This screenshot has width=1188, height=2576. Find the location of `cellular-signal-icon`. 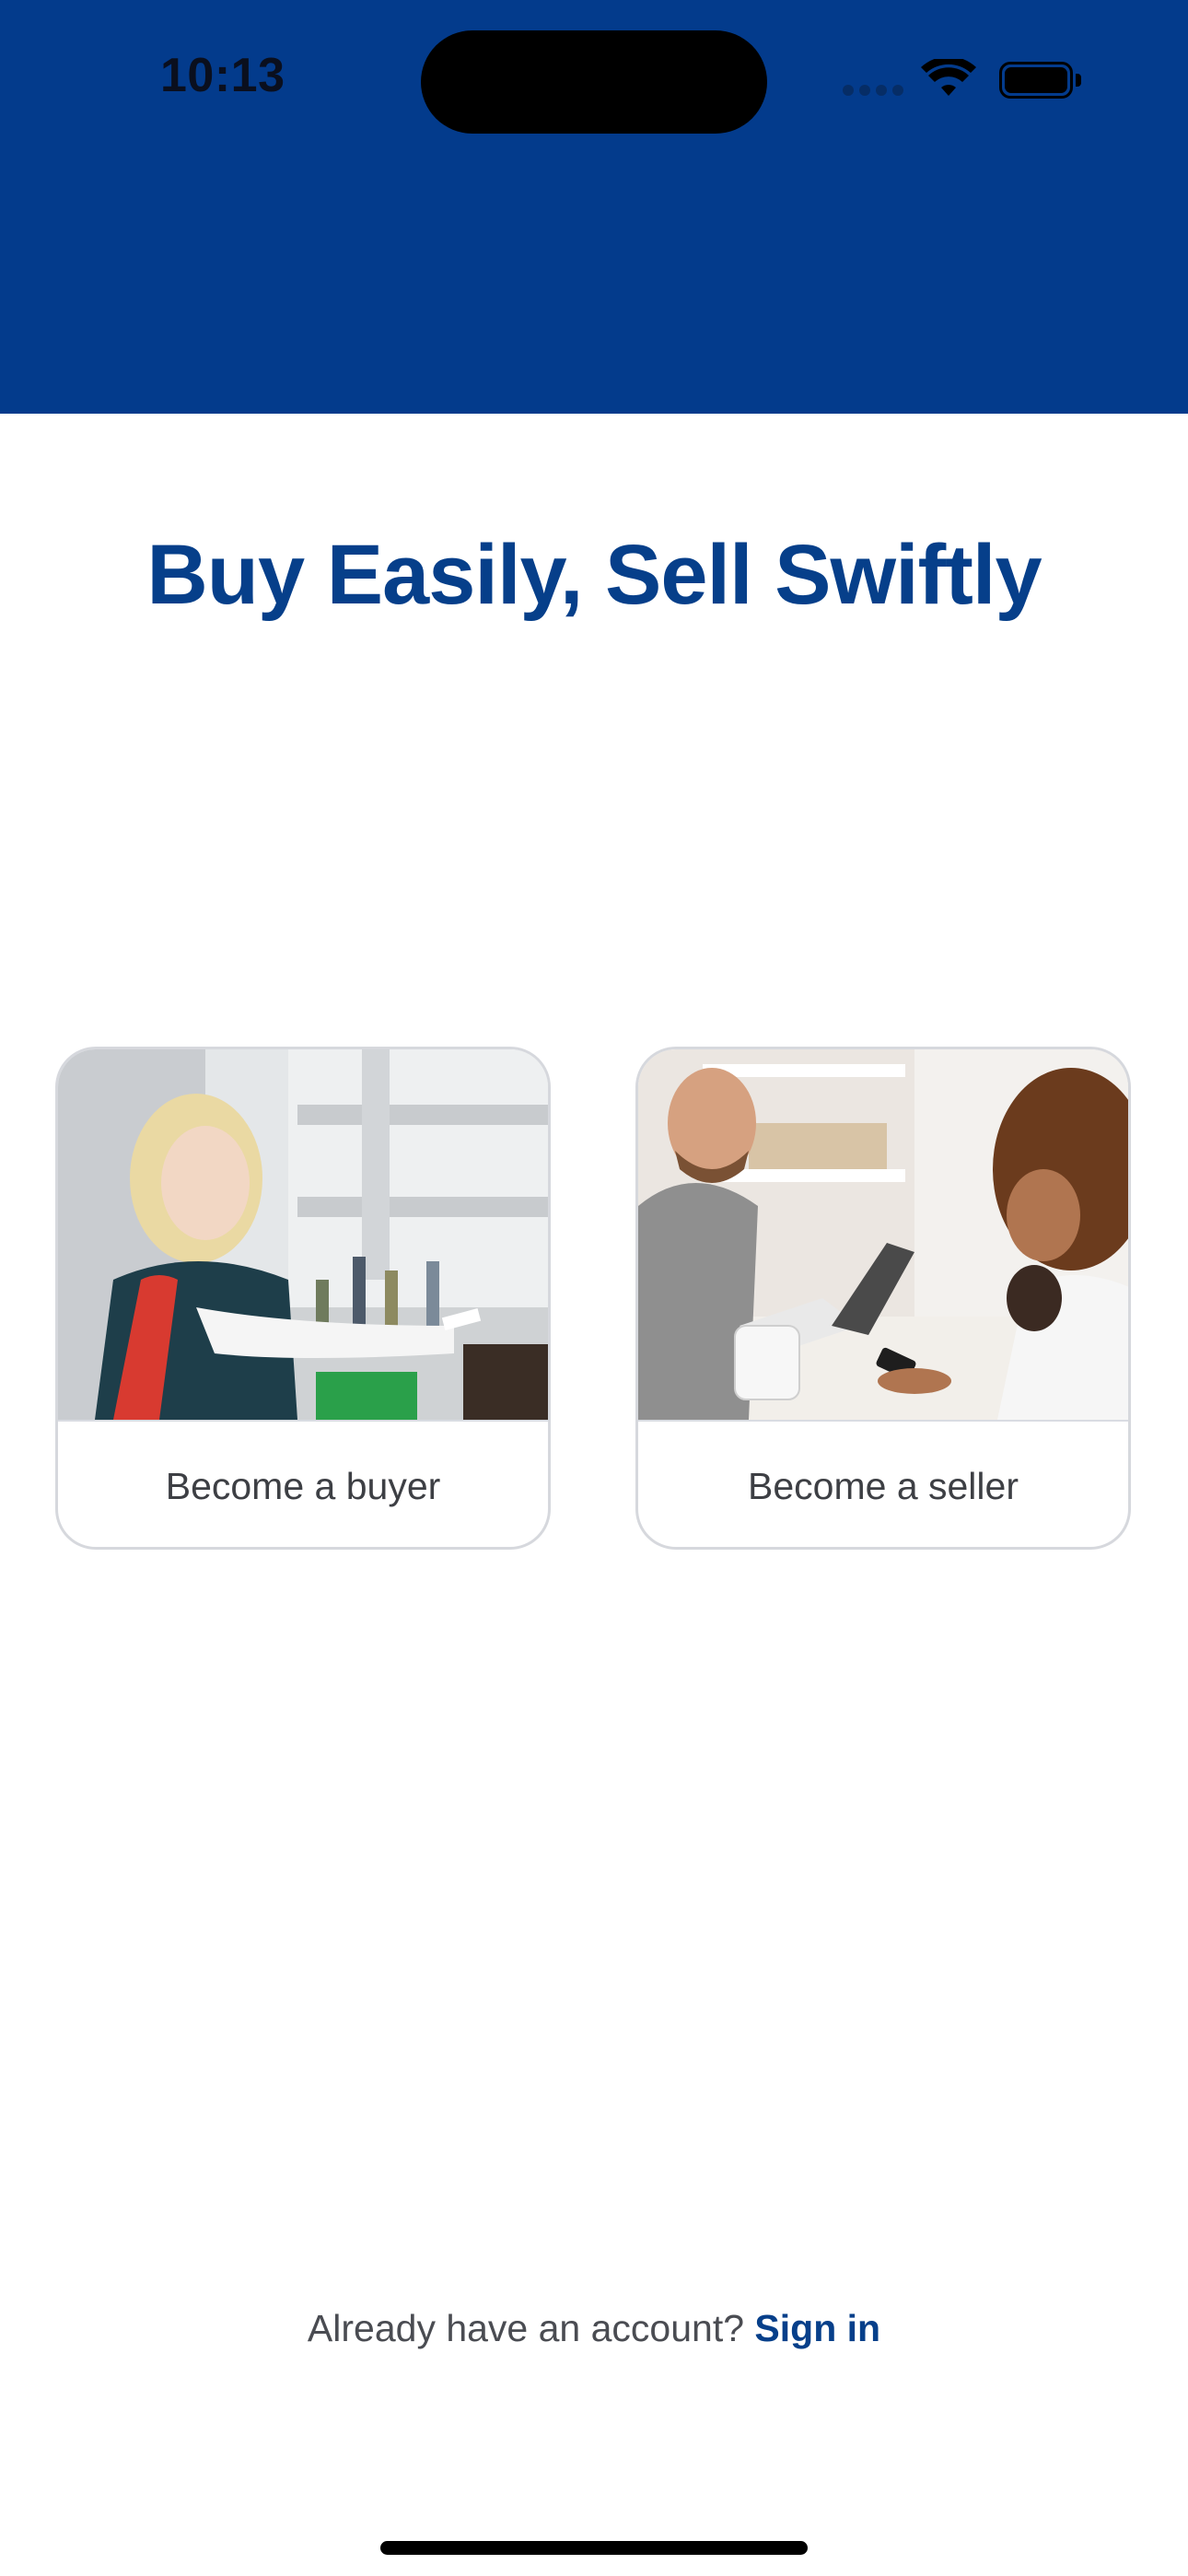

cellular-signal-icon is located at coordinates (873, 90).